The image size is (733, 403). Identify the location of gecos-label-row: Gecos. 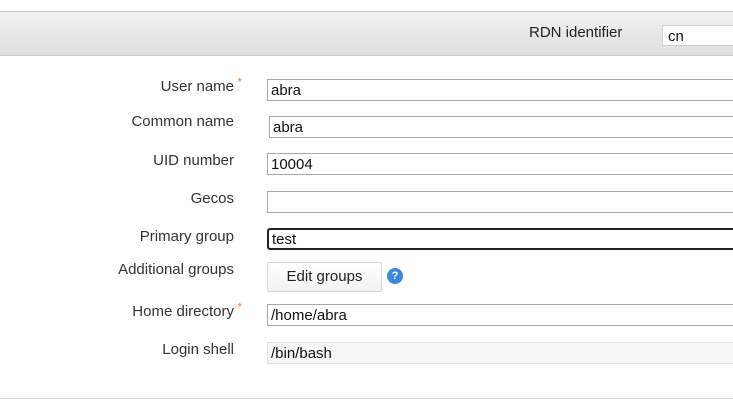
(117, 198).